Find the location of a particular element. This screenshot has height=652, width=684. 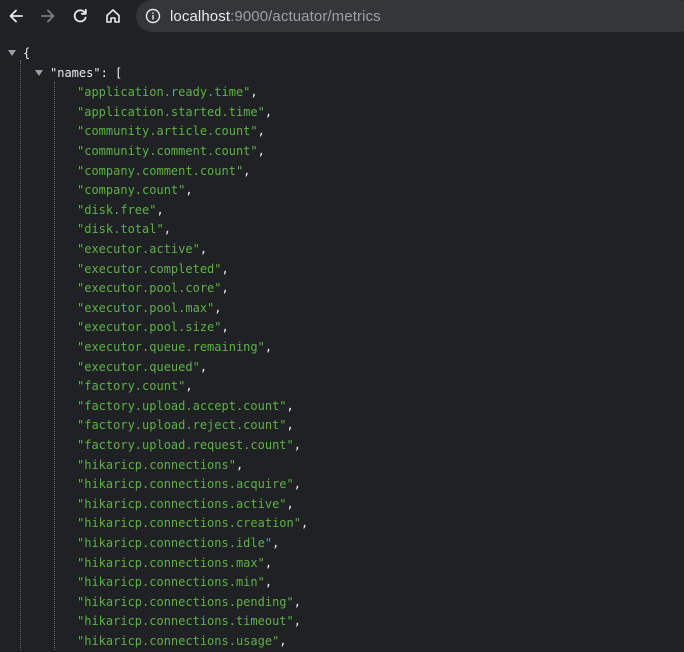

json-string-value: "executor.queued" is located at coordinates (138, 366).